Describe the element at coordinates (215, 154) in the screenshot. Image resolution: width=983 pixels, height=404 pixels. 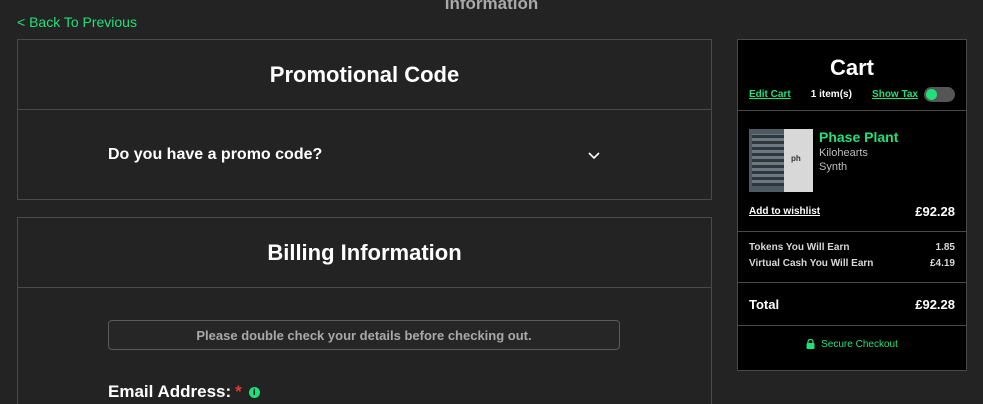
I see `promo-code-question: Do you have a promo code?` at that location.